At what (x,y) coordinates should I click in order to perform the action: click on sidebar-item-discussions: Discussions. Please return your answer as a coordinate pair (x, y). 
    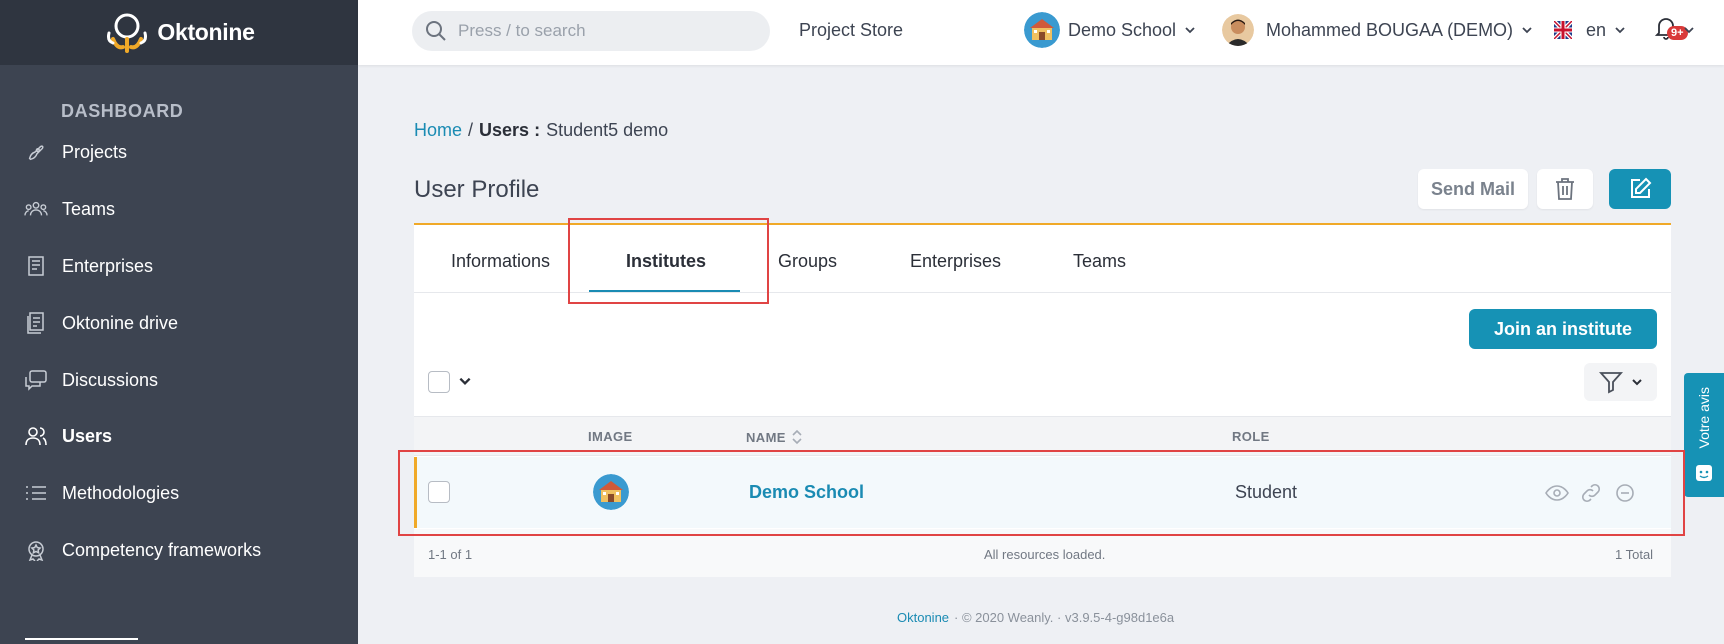
    Looking at the image, I should click on (91, 380).